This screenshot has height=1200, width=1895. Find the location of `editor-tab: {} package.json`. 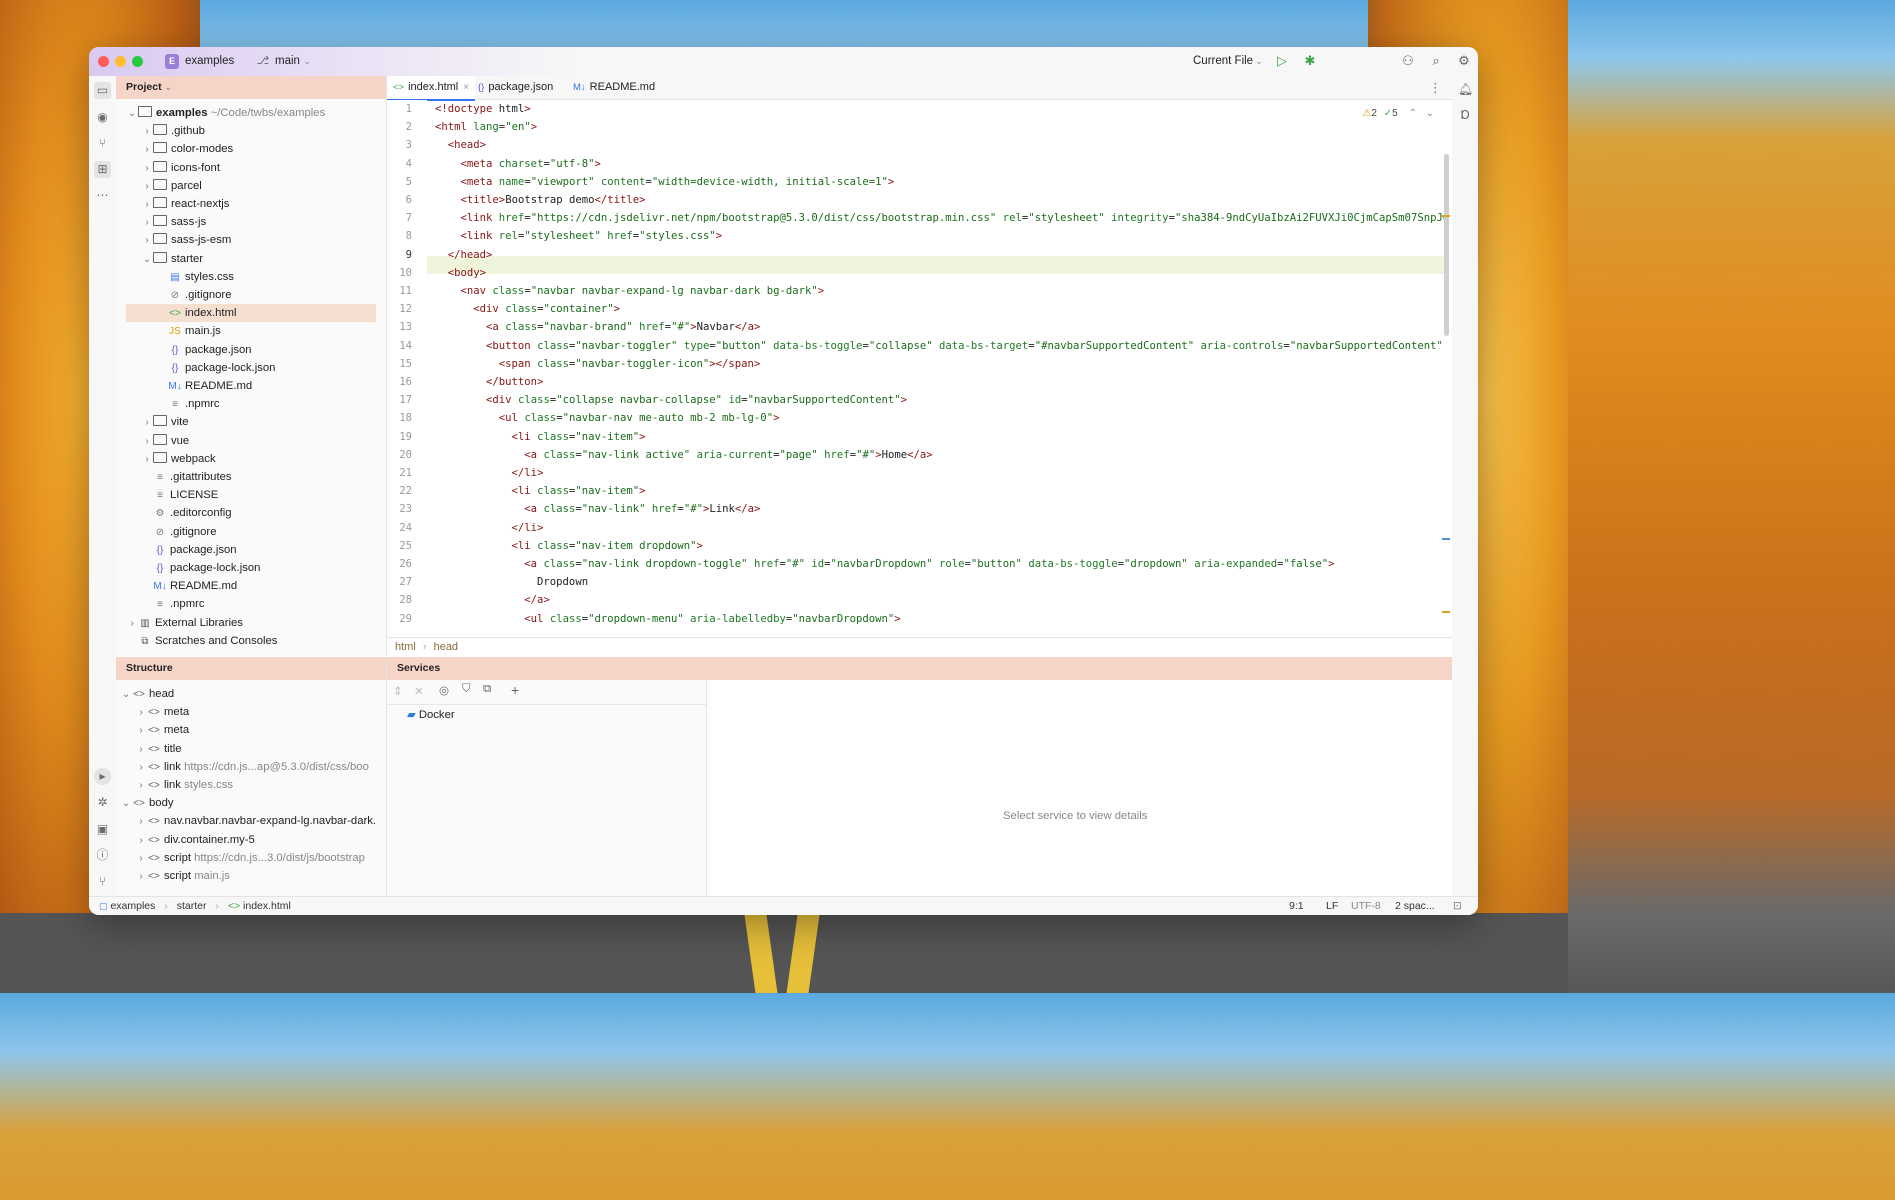

editor-tab: {} package.json is located at coordinates (515, 87).